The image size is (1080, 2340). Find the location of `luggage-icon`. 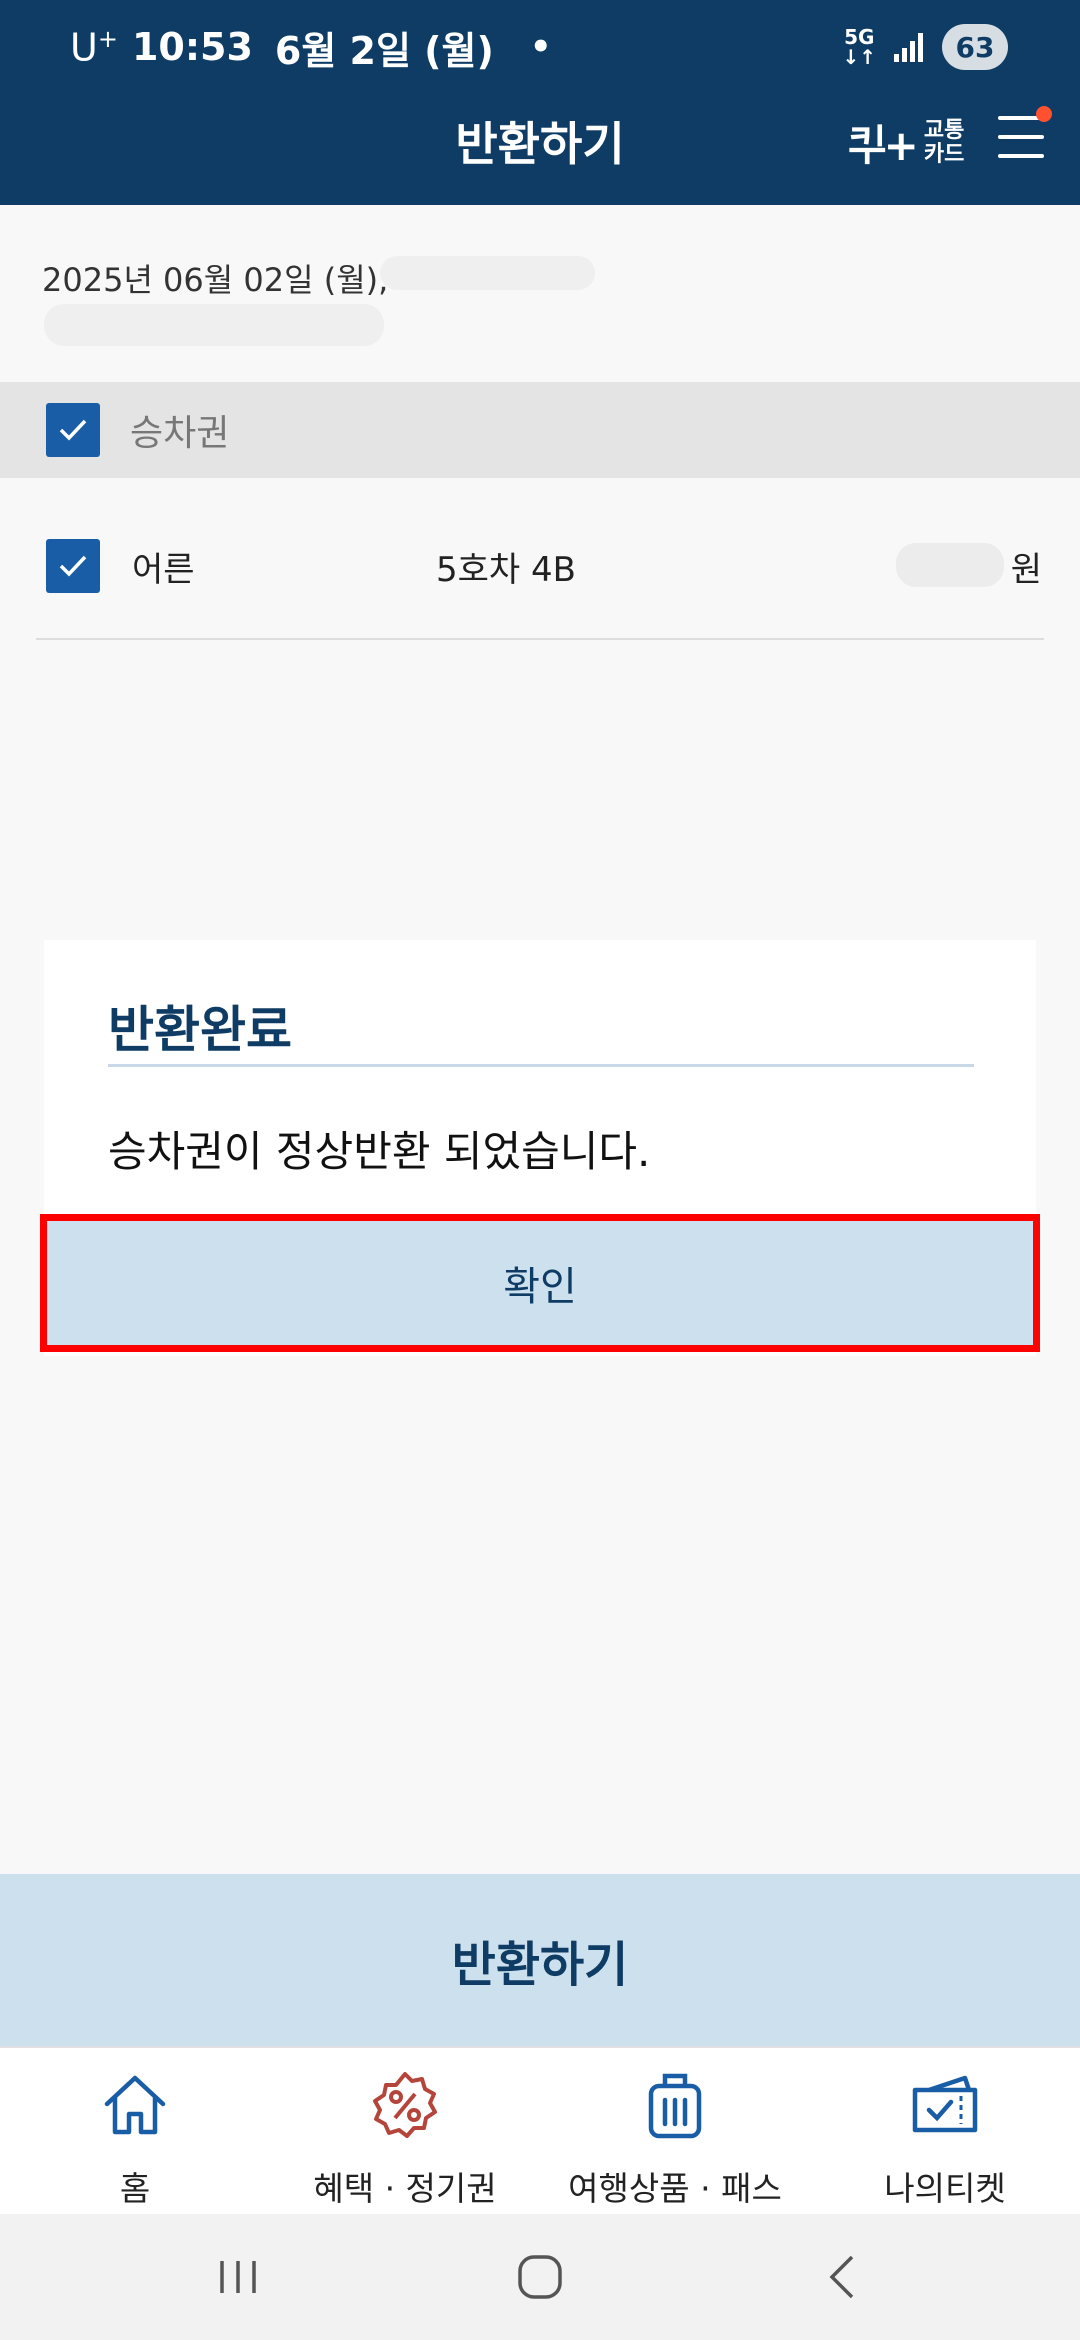

luggage-icon is located at coordinates (675, 2106).